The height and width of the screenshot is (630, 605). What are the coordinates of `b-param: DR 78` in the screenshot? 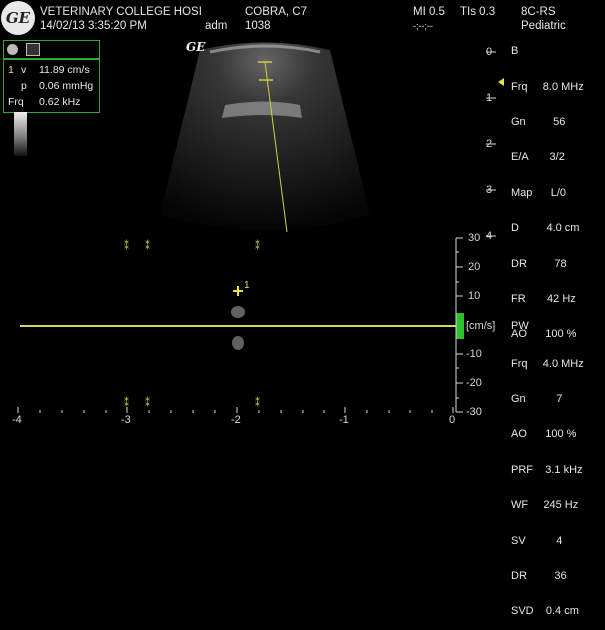 It's located at (539, 263).